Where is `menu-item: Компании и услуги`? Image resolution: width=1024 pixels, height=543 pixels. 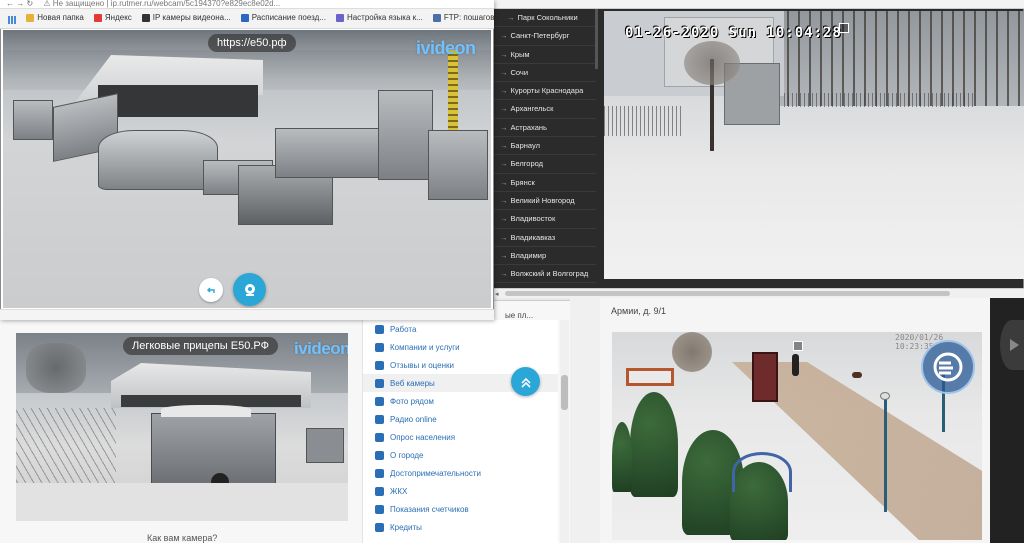 menu-item: Компании и услуги is located at coordinates (460, 347).